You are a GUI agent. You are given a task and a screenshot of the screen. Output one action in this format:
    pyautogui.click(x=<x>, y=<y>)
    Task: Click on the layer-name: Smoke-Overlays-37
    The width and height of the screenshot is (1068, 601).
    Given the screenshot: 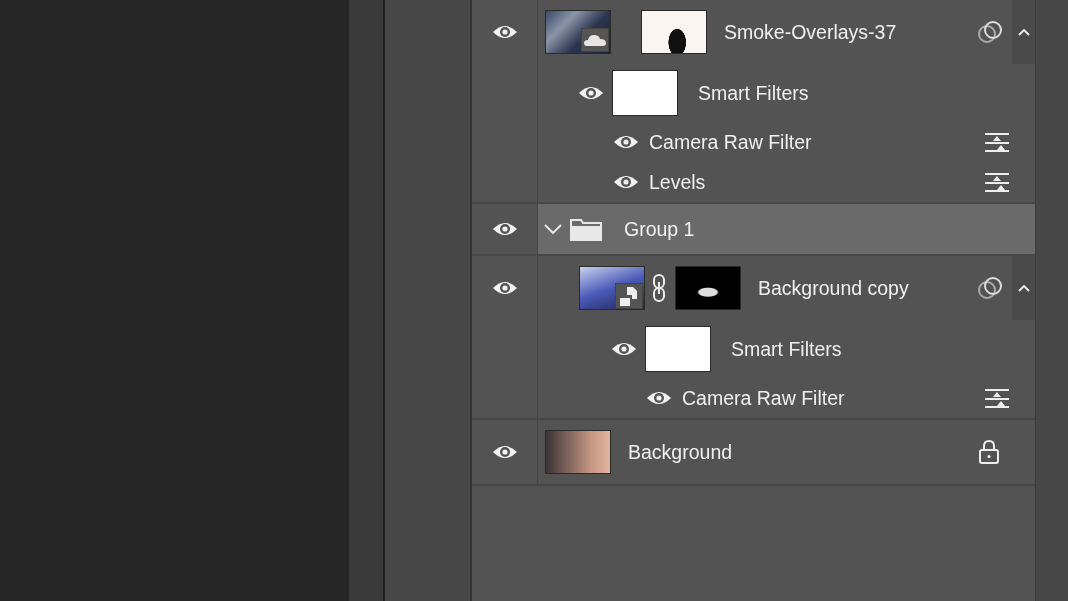 What is the action you would take?
    pyautogui.click(x=810, y=32)
    